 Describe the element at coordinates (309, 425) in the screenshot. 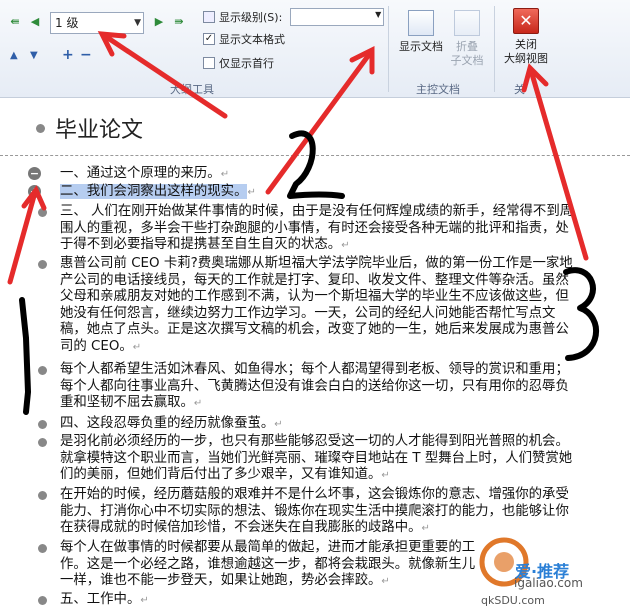

I see `outline-item: 四、这段忍辱负重的经历就像蚕茧。↵` at that location.